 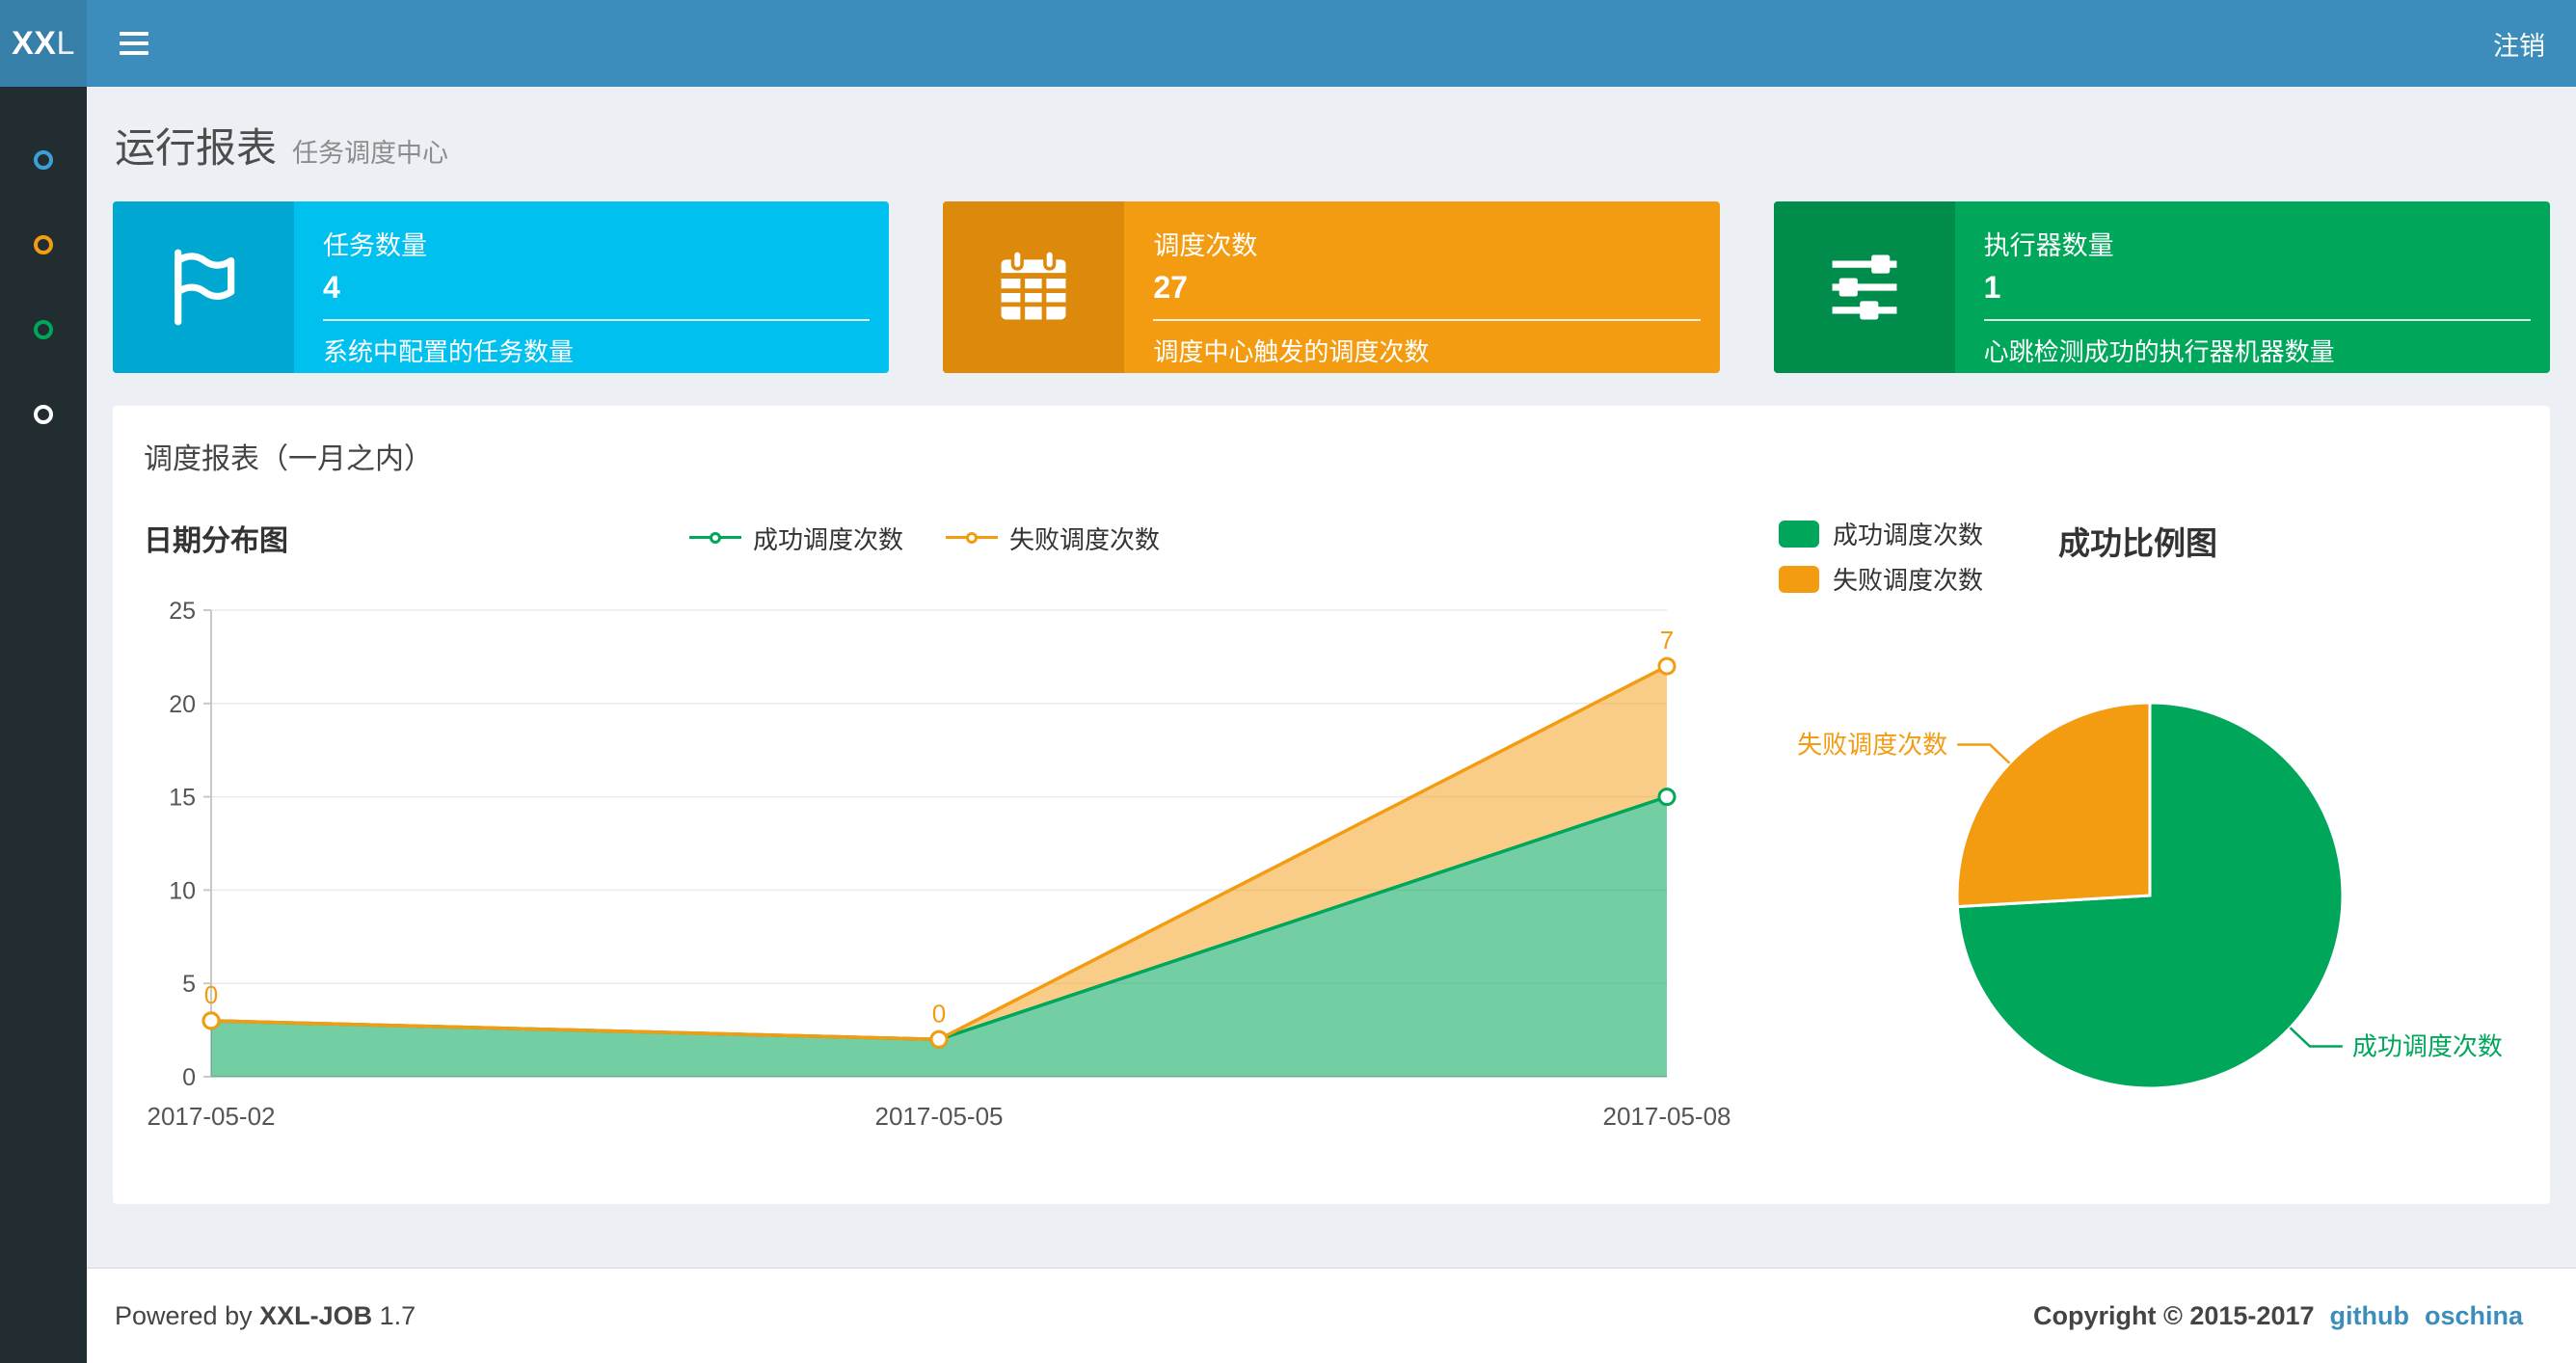 What do you see at coordinates (289, 459) in the screenshot?
I see `panel-title: 调度报表（一月之内）` at bounding box center [289, 459].